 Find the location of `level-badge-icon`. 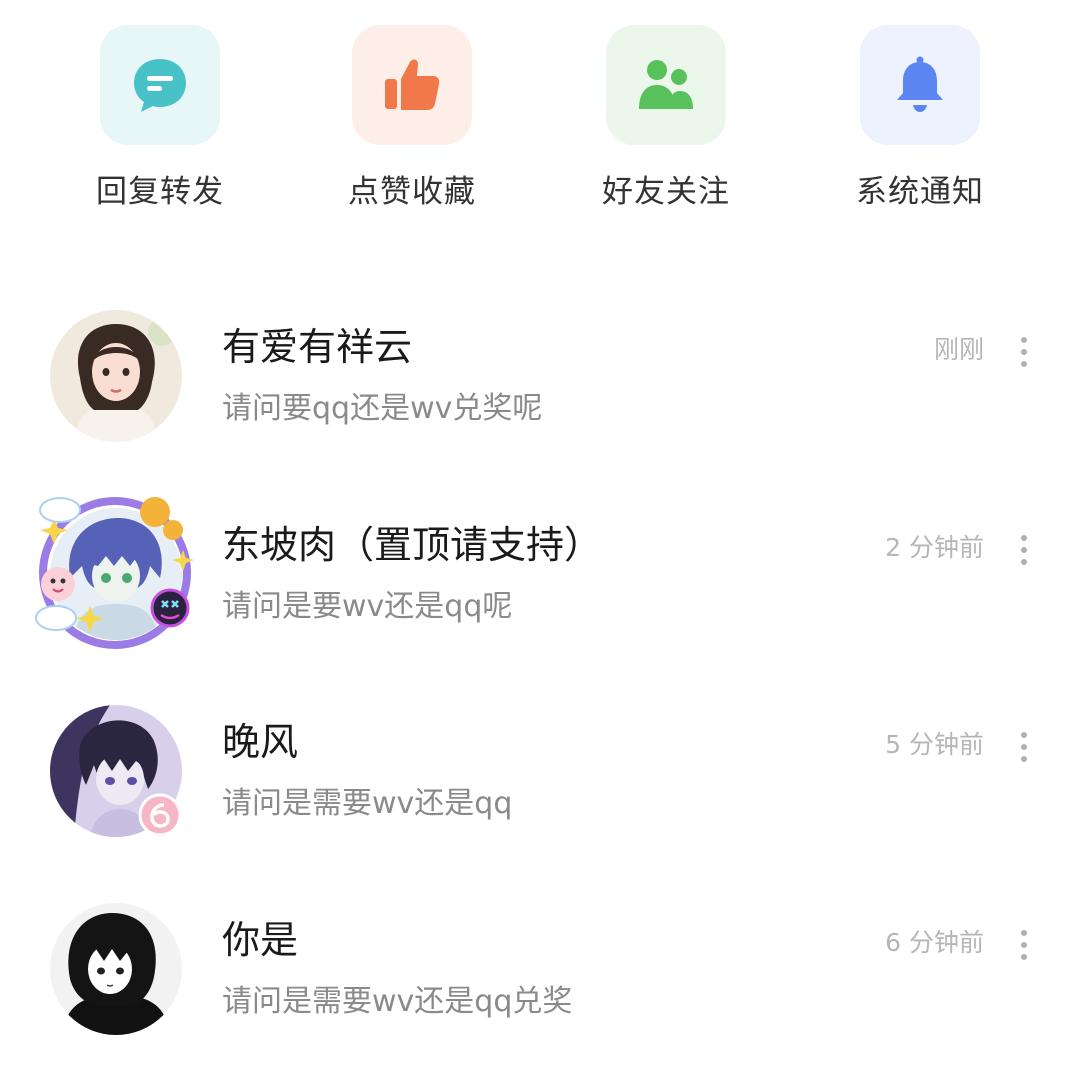

level-badge-icon is located at coordinates (160, 815).